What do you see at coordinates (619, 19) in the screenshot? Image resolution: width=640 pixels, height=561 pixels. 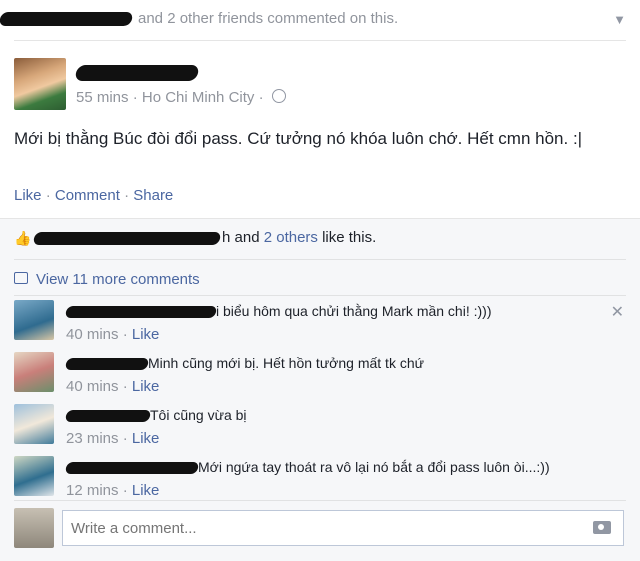 I see `chevron-down-icon: ▼` at bounding box center [619, 19].